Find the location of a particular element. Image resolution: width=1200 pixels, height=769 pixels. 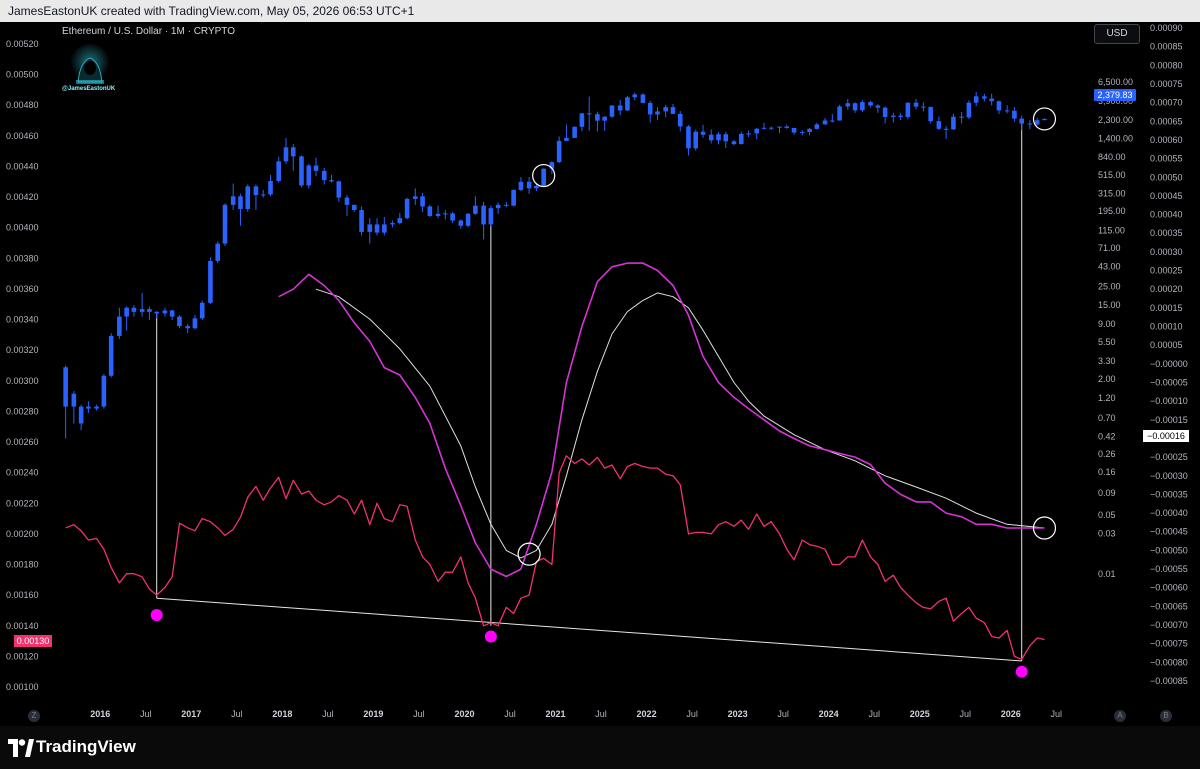

log-scale-button: B is located at coordinates (1166, 716).